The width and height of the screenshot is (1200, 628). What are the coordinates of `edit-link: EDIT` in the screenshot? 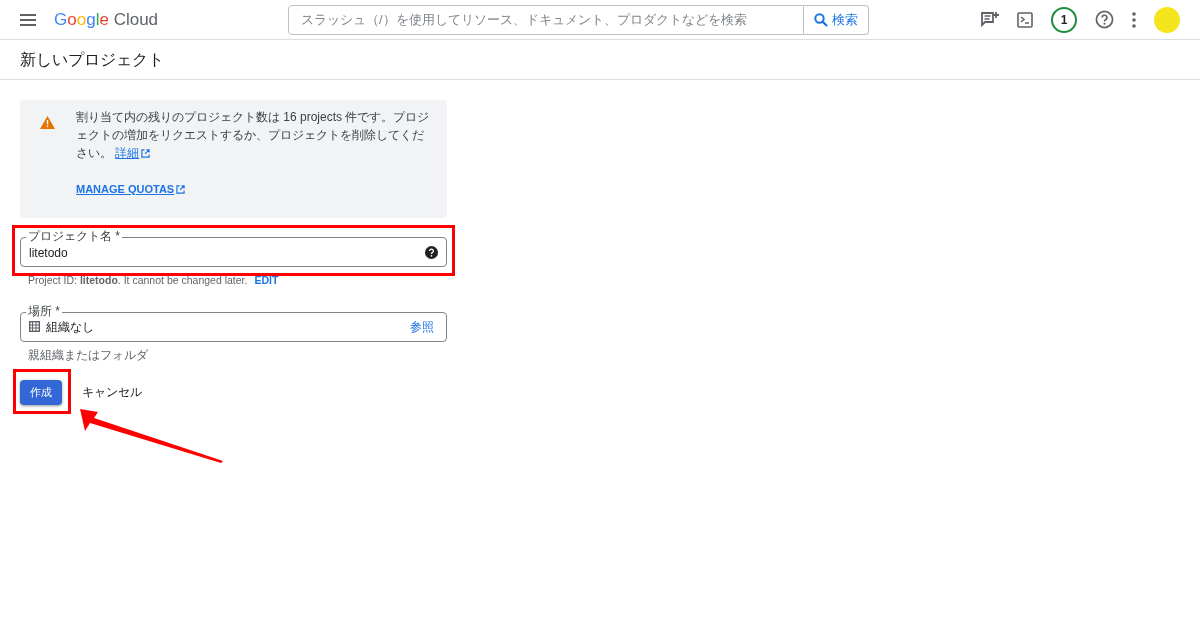 It's located at (266, 281).